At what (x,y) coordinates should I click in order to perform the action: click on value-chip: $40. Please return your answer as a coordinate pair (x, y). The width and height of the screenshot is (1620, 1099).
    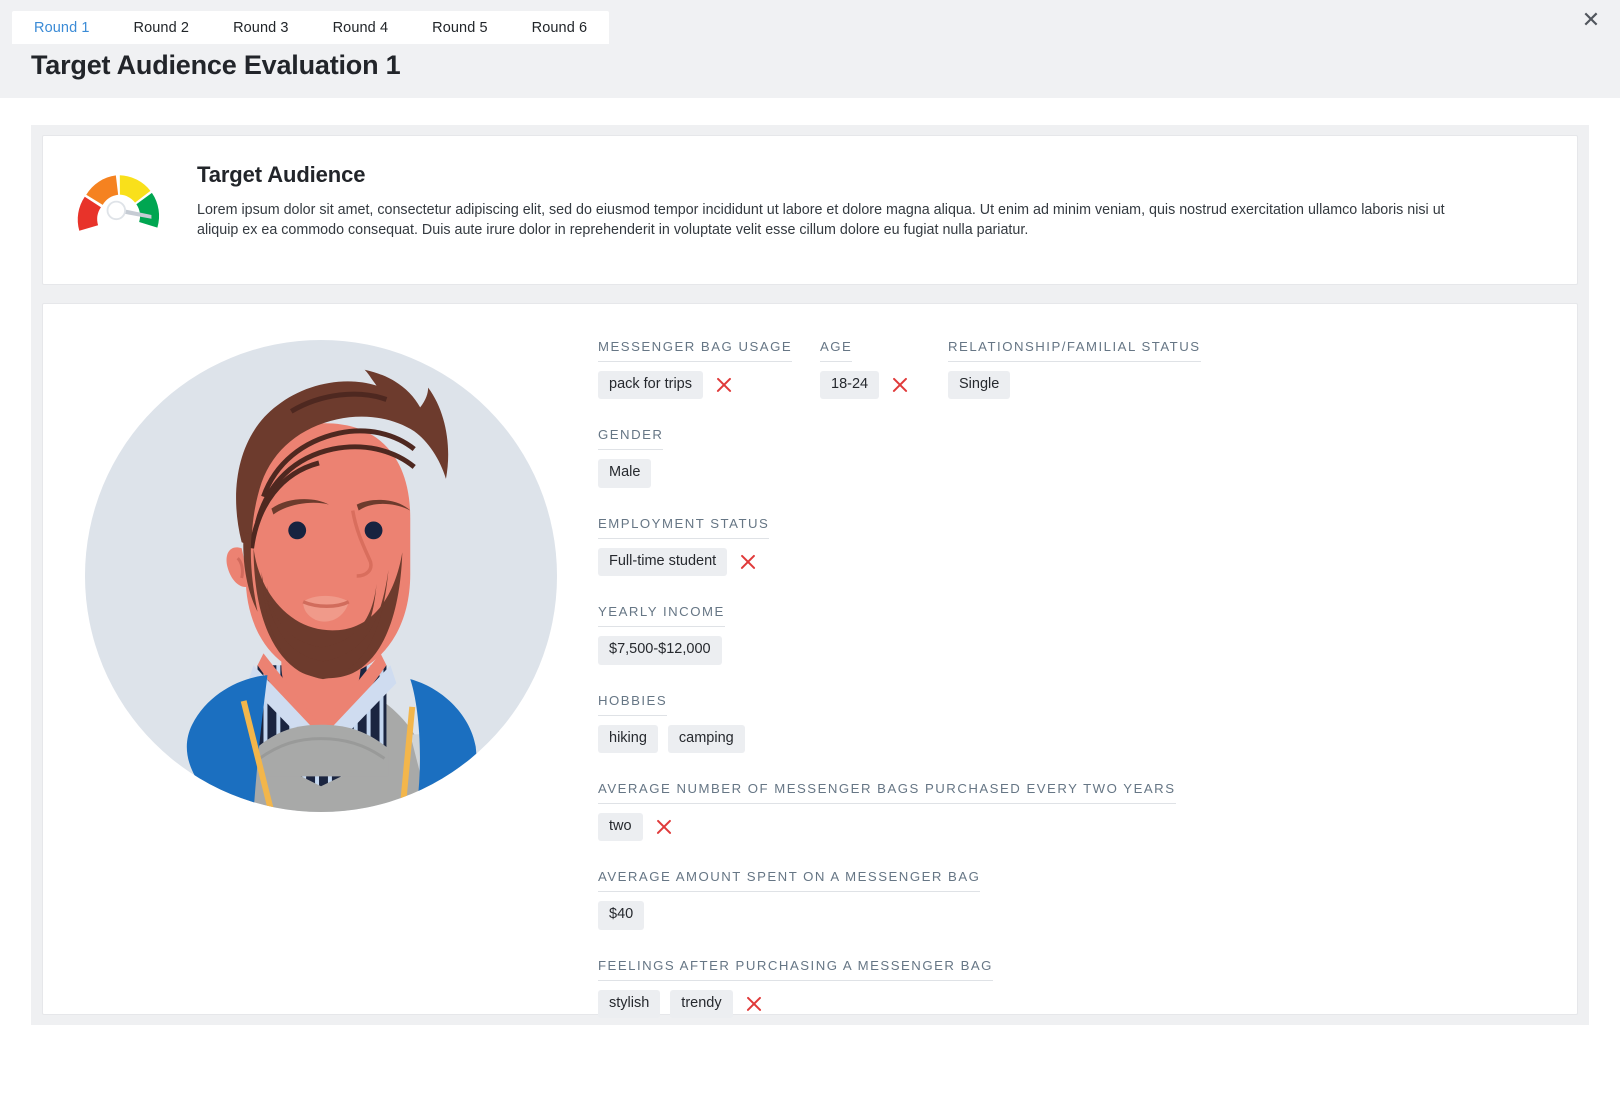
    Looking at the image, I should click on (621, 915).